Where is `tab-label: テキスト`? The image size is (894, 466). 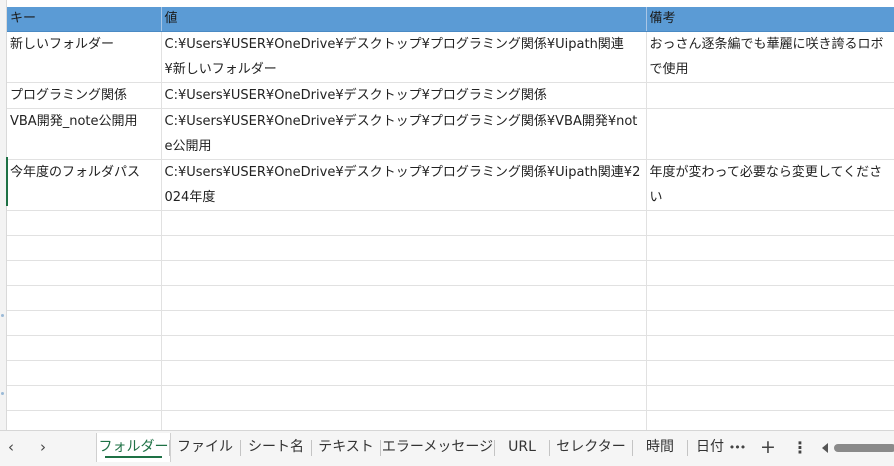 tab-label: テキスト is located at coordinates (346, 447).